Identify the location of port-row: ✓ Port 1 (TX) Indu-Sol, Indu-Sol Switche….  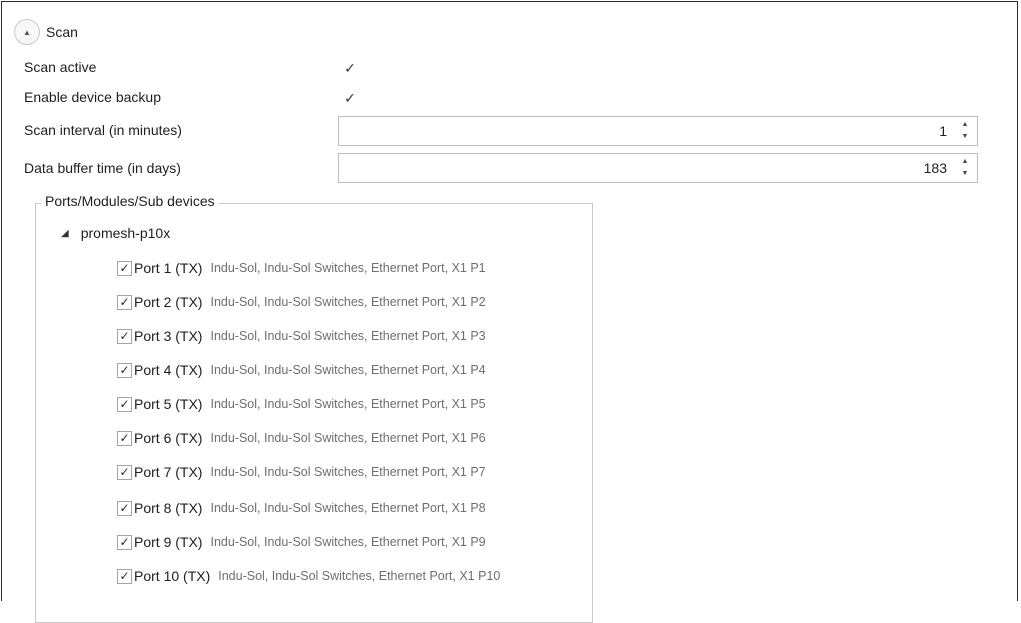
(301, 268).